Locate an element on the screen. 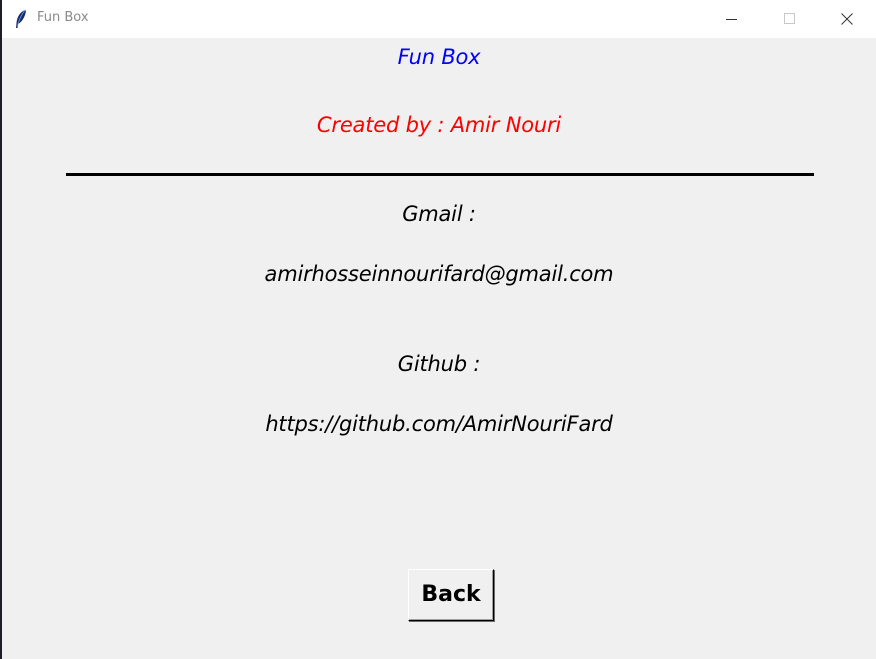 The height and width of the screenshot is (659, 876). maximize-icon is located at coordinates (789, 18).